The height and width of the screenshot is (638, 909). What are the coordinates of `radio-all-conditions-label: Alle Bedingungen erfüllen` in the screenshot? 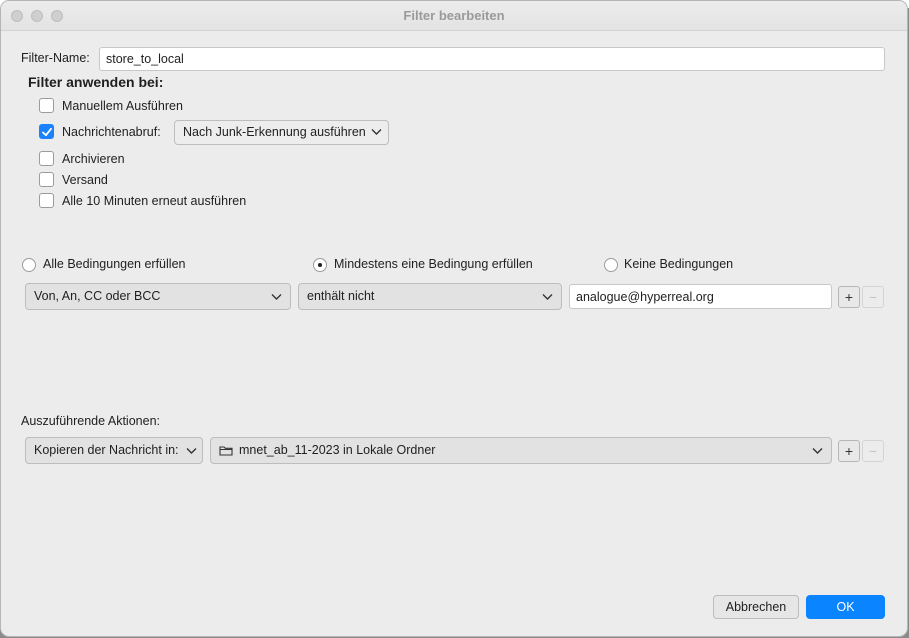 It's located at (114, 264).